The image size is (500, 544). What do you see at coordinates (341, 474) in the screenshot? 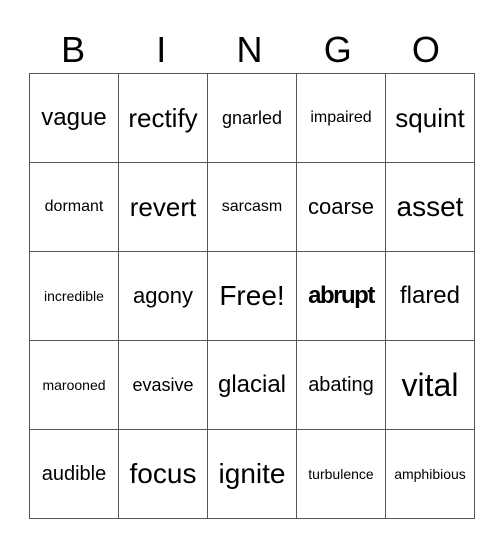
I see `bingo-cell: turbulence` at bounding box center [341, 474].